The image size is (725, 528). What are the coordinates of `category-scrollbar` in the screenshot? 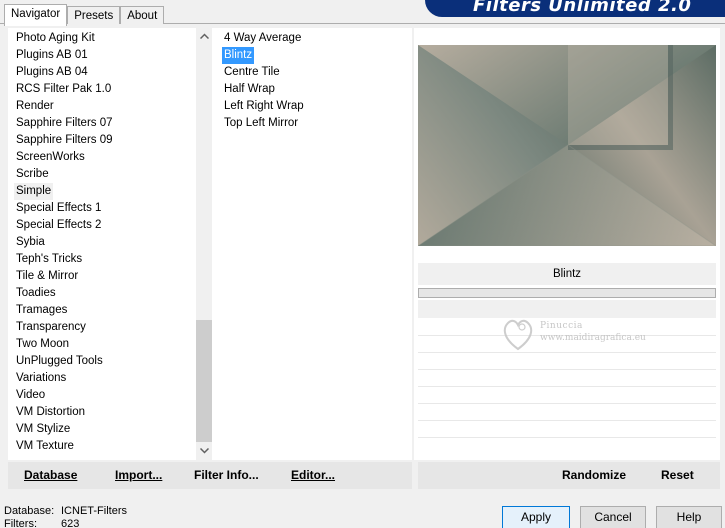 It's located at (204, 244).